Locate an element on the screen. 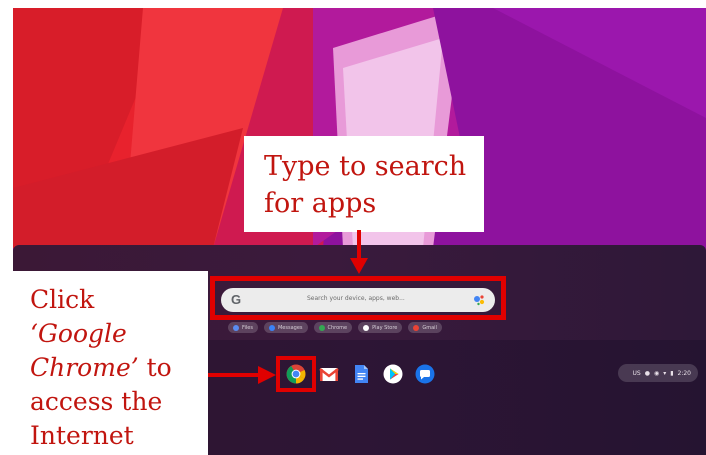  chip-label: Play Store is located at coordinates (385, 327).